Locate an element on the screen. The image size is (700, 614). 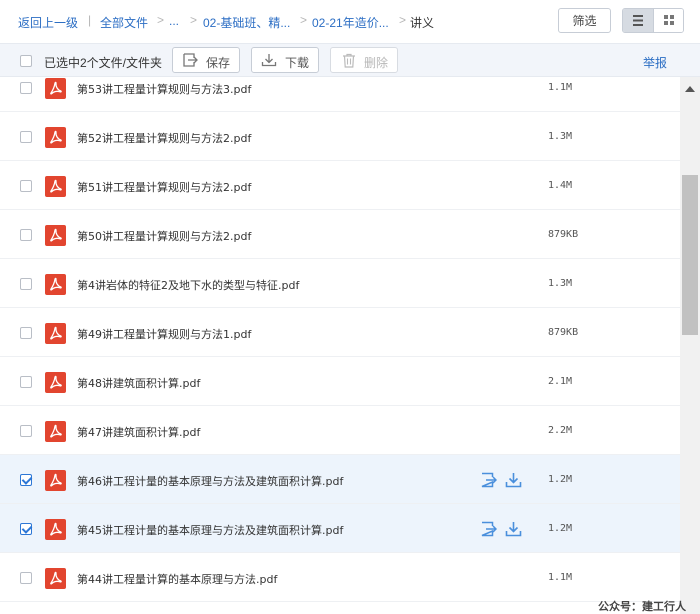
file-name: 第45讲工程计量的基本原理与方法及建筑面积计算.pdf is located at coordinates (210, 530).